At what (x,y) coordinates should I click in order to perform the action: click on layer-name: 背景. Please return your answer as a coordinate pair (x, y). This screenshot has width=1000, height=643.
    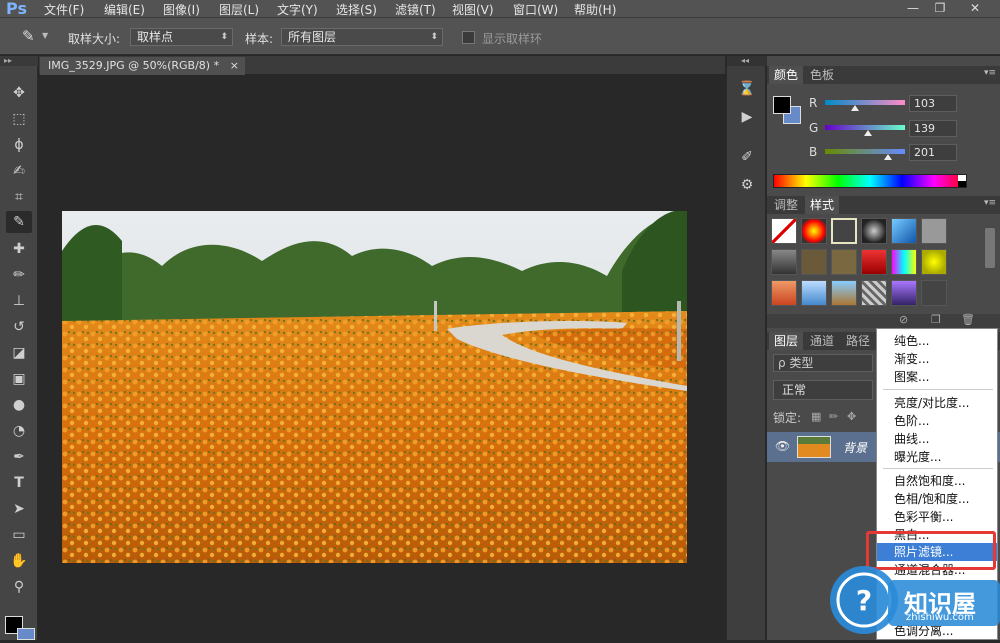
    Looking at the image, I should click on (855, 447).